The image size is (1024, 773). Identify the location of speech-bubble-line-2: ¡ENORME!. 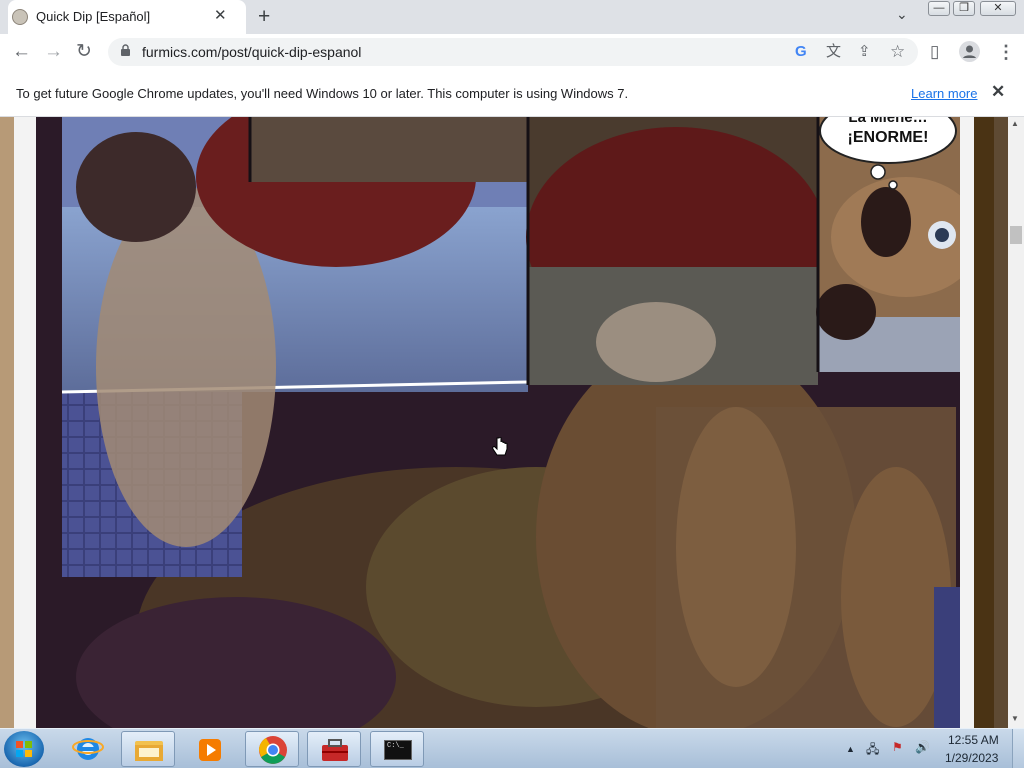
(888, 137).